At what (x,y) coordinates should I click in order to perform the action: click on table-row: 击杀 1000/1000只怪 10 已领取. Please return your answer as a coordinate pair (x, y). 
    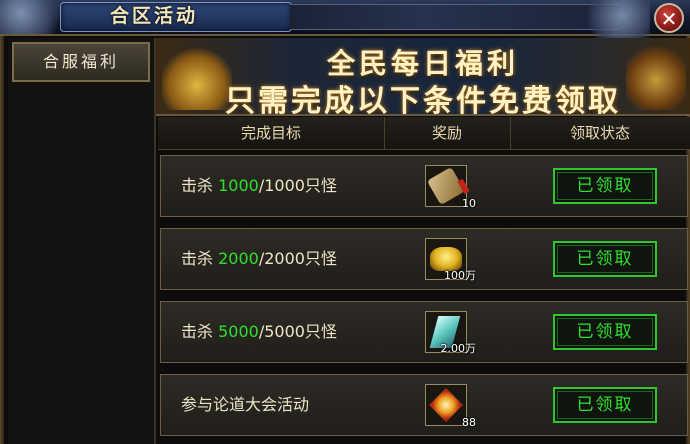
    Looking at the image, I should click on (424, 186).